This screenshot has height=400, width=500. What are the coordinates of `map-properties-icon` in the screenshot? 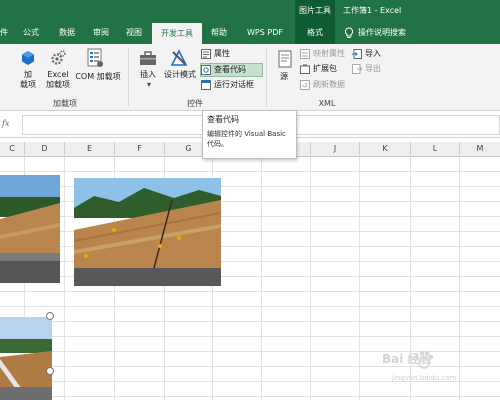 It's located at (305, 54).